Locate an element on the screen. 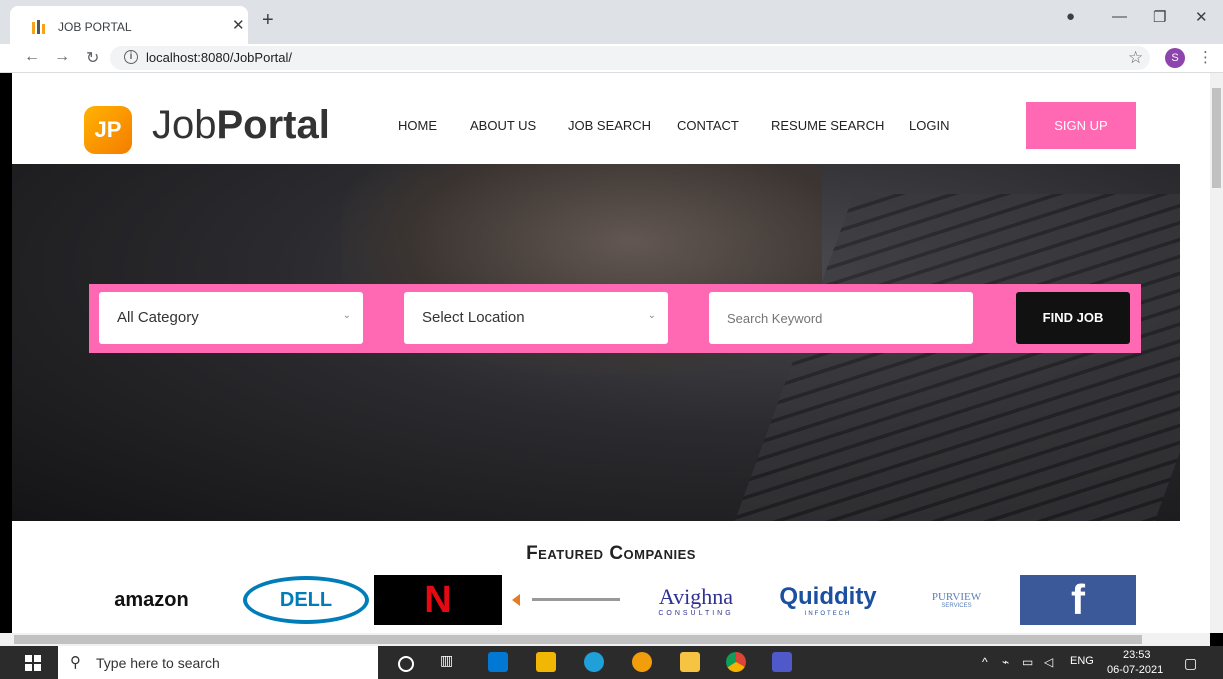 This screenshot has height=679, width=1223. avighna-logo: Avighna CONSULTING is located at coordinates (696, 600).